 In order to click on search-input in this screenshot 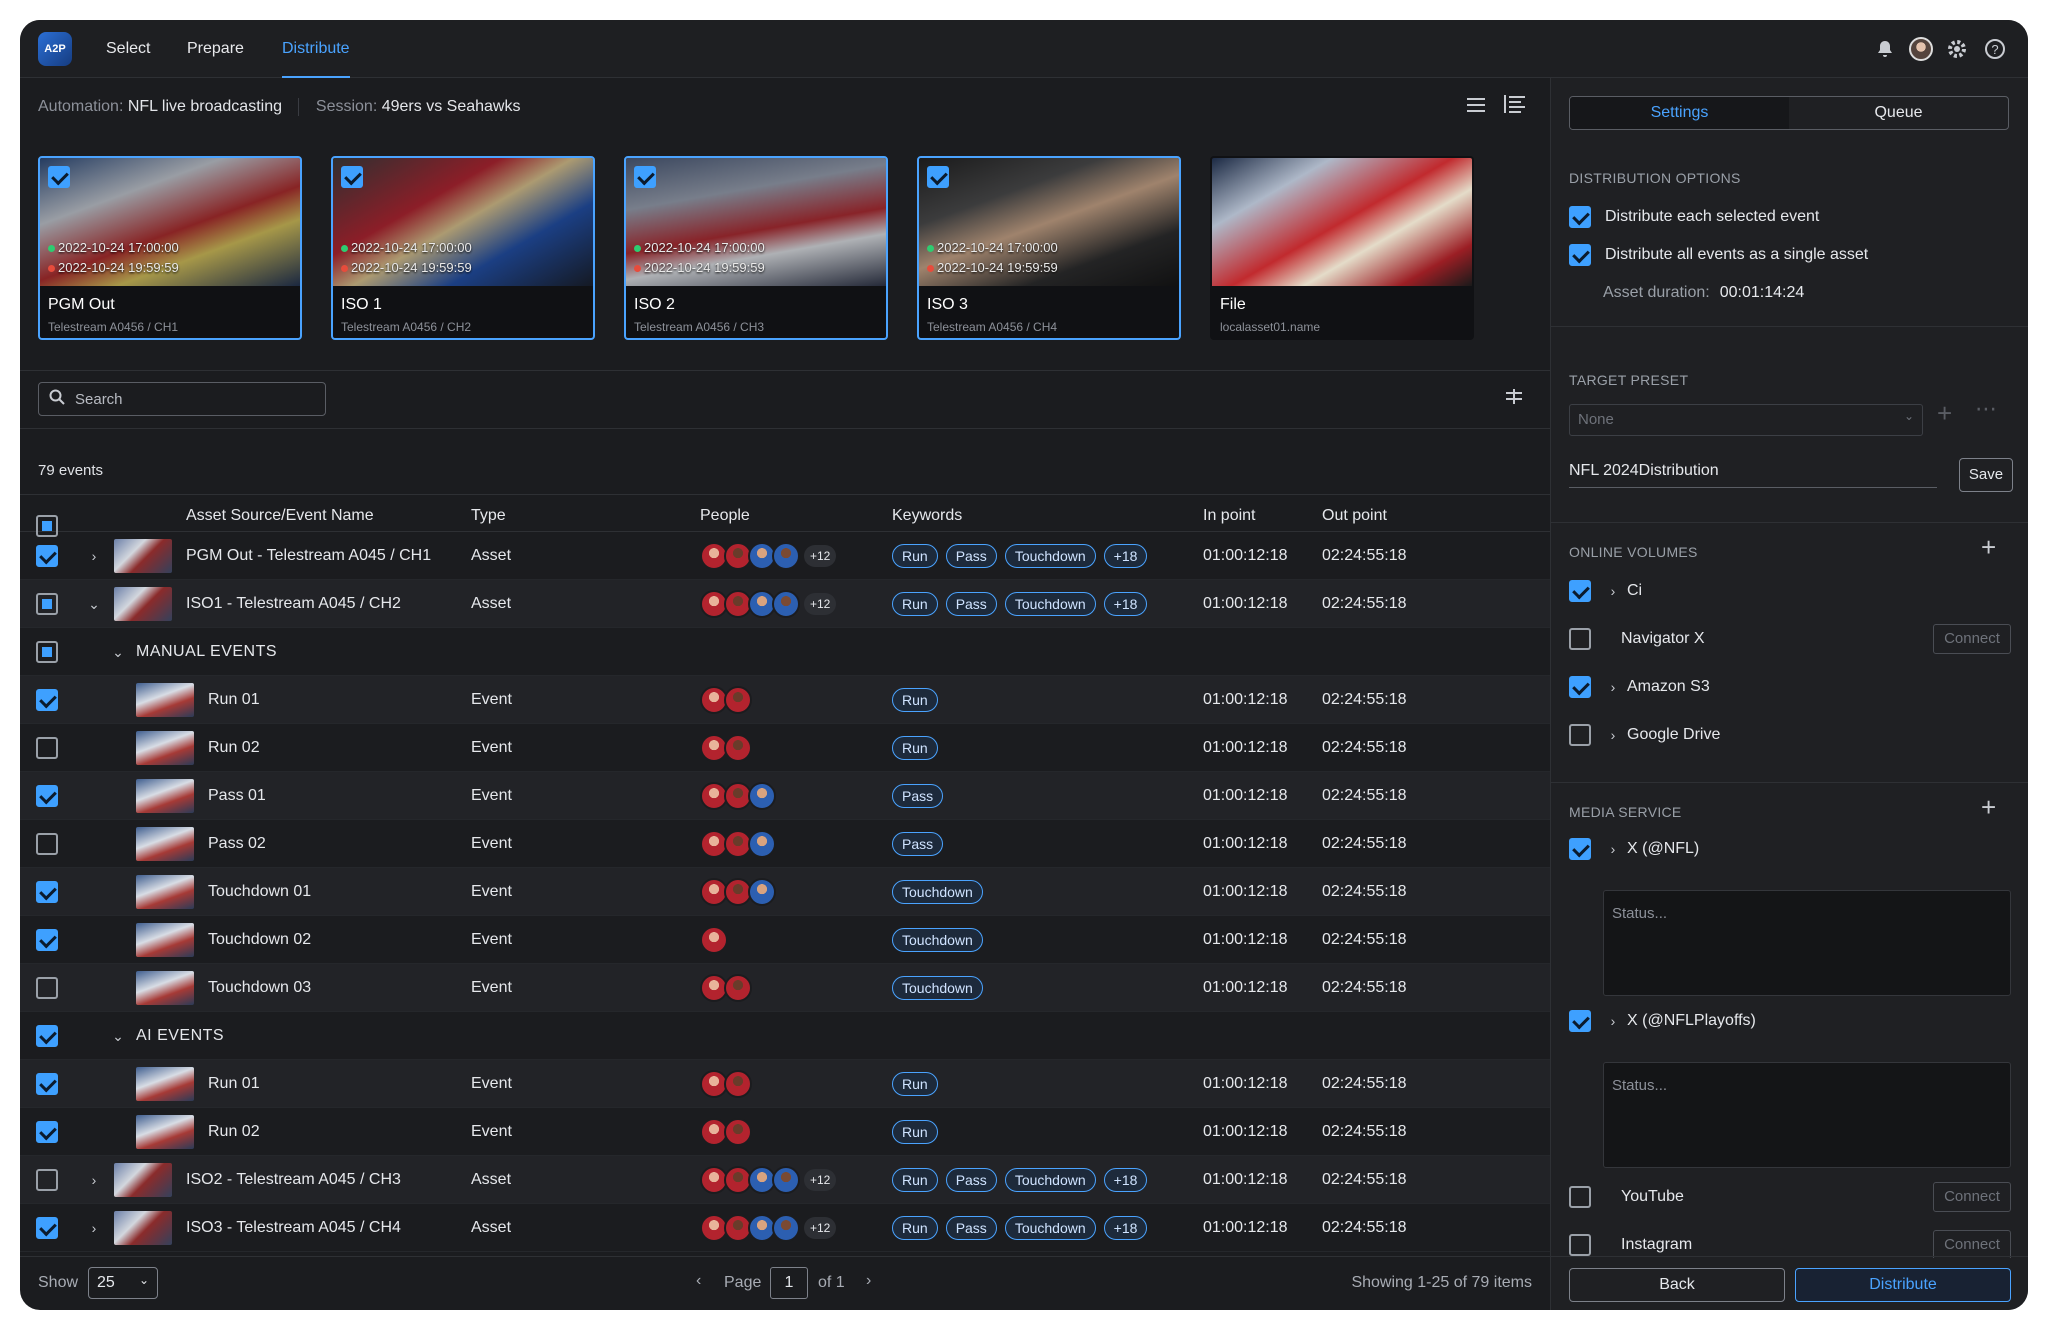, I will do `click(195, 399)`.